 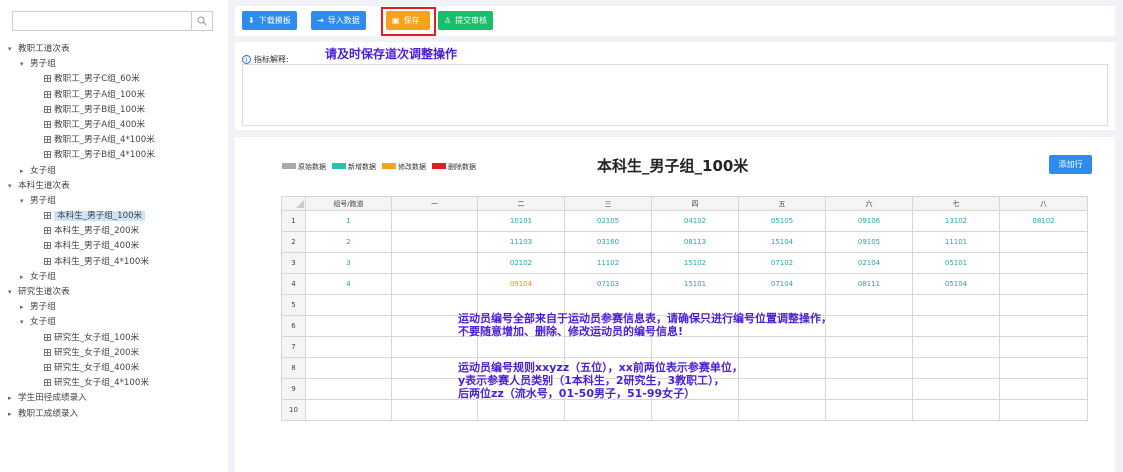 What do you see at coordinates (348, 263) in the screenshot?
I see `table-cell: 3` at bounding box center [348, 263].